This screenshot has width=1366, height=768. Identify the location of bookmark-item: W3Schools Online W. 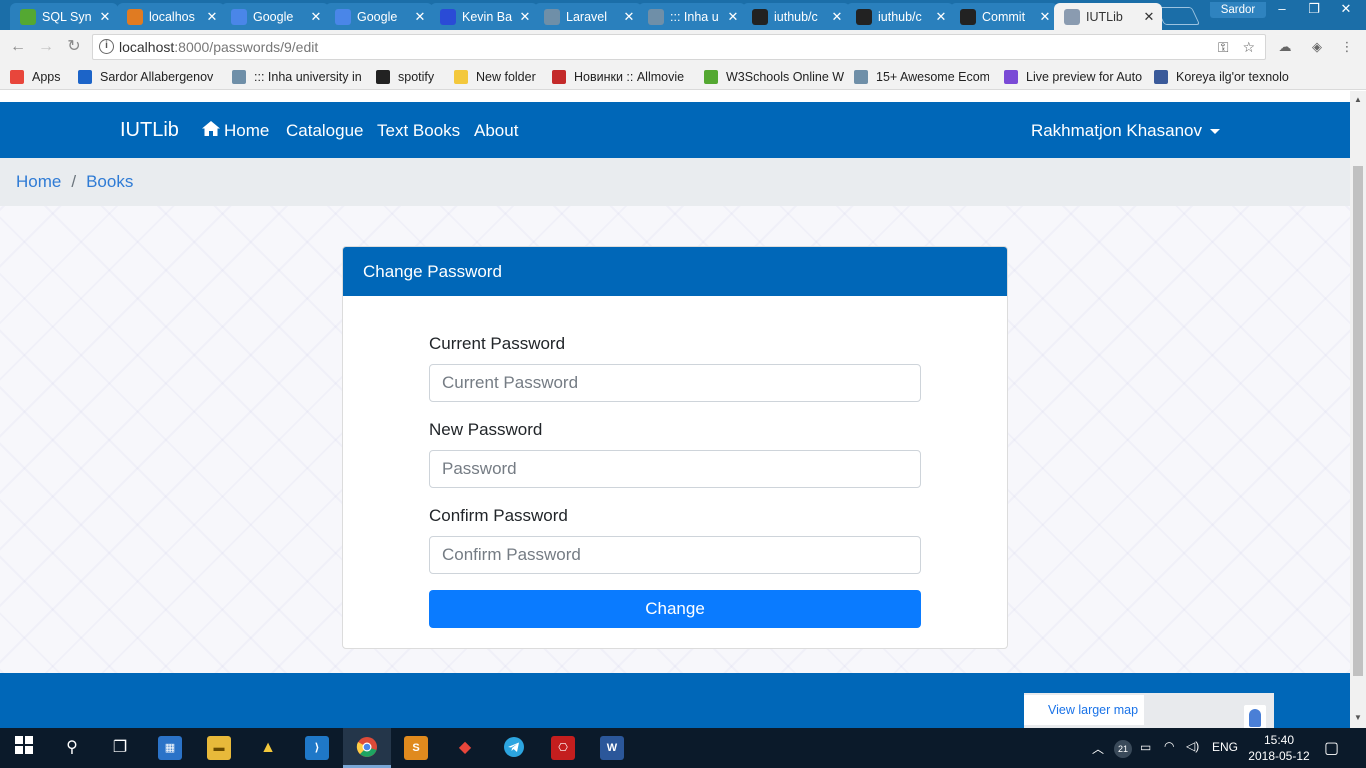
(774, 77).